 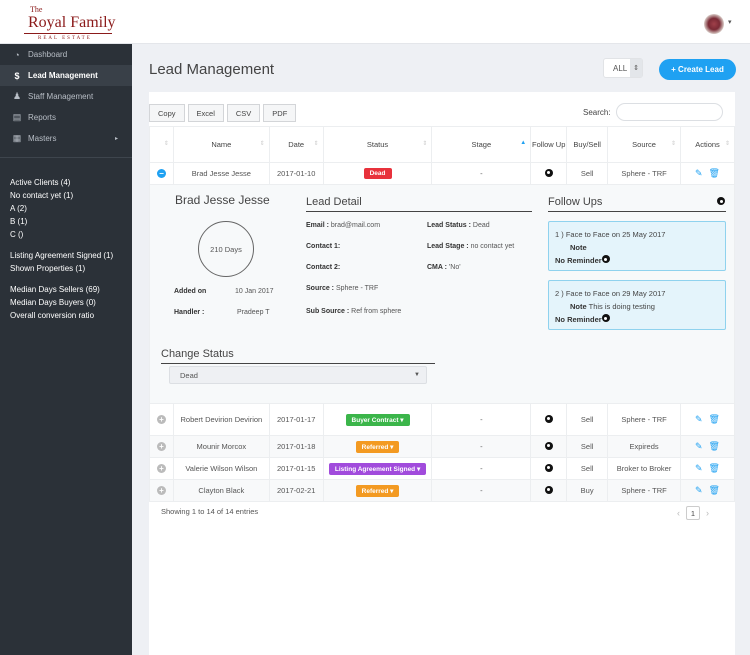 I want to click on royal-family-logo: The Royal Family REAL ESTATE, so click(x=62, y=23).